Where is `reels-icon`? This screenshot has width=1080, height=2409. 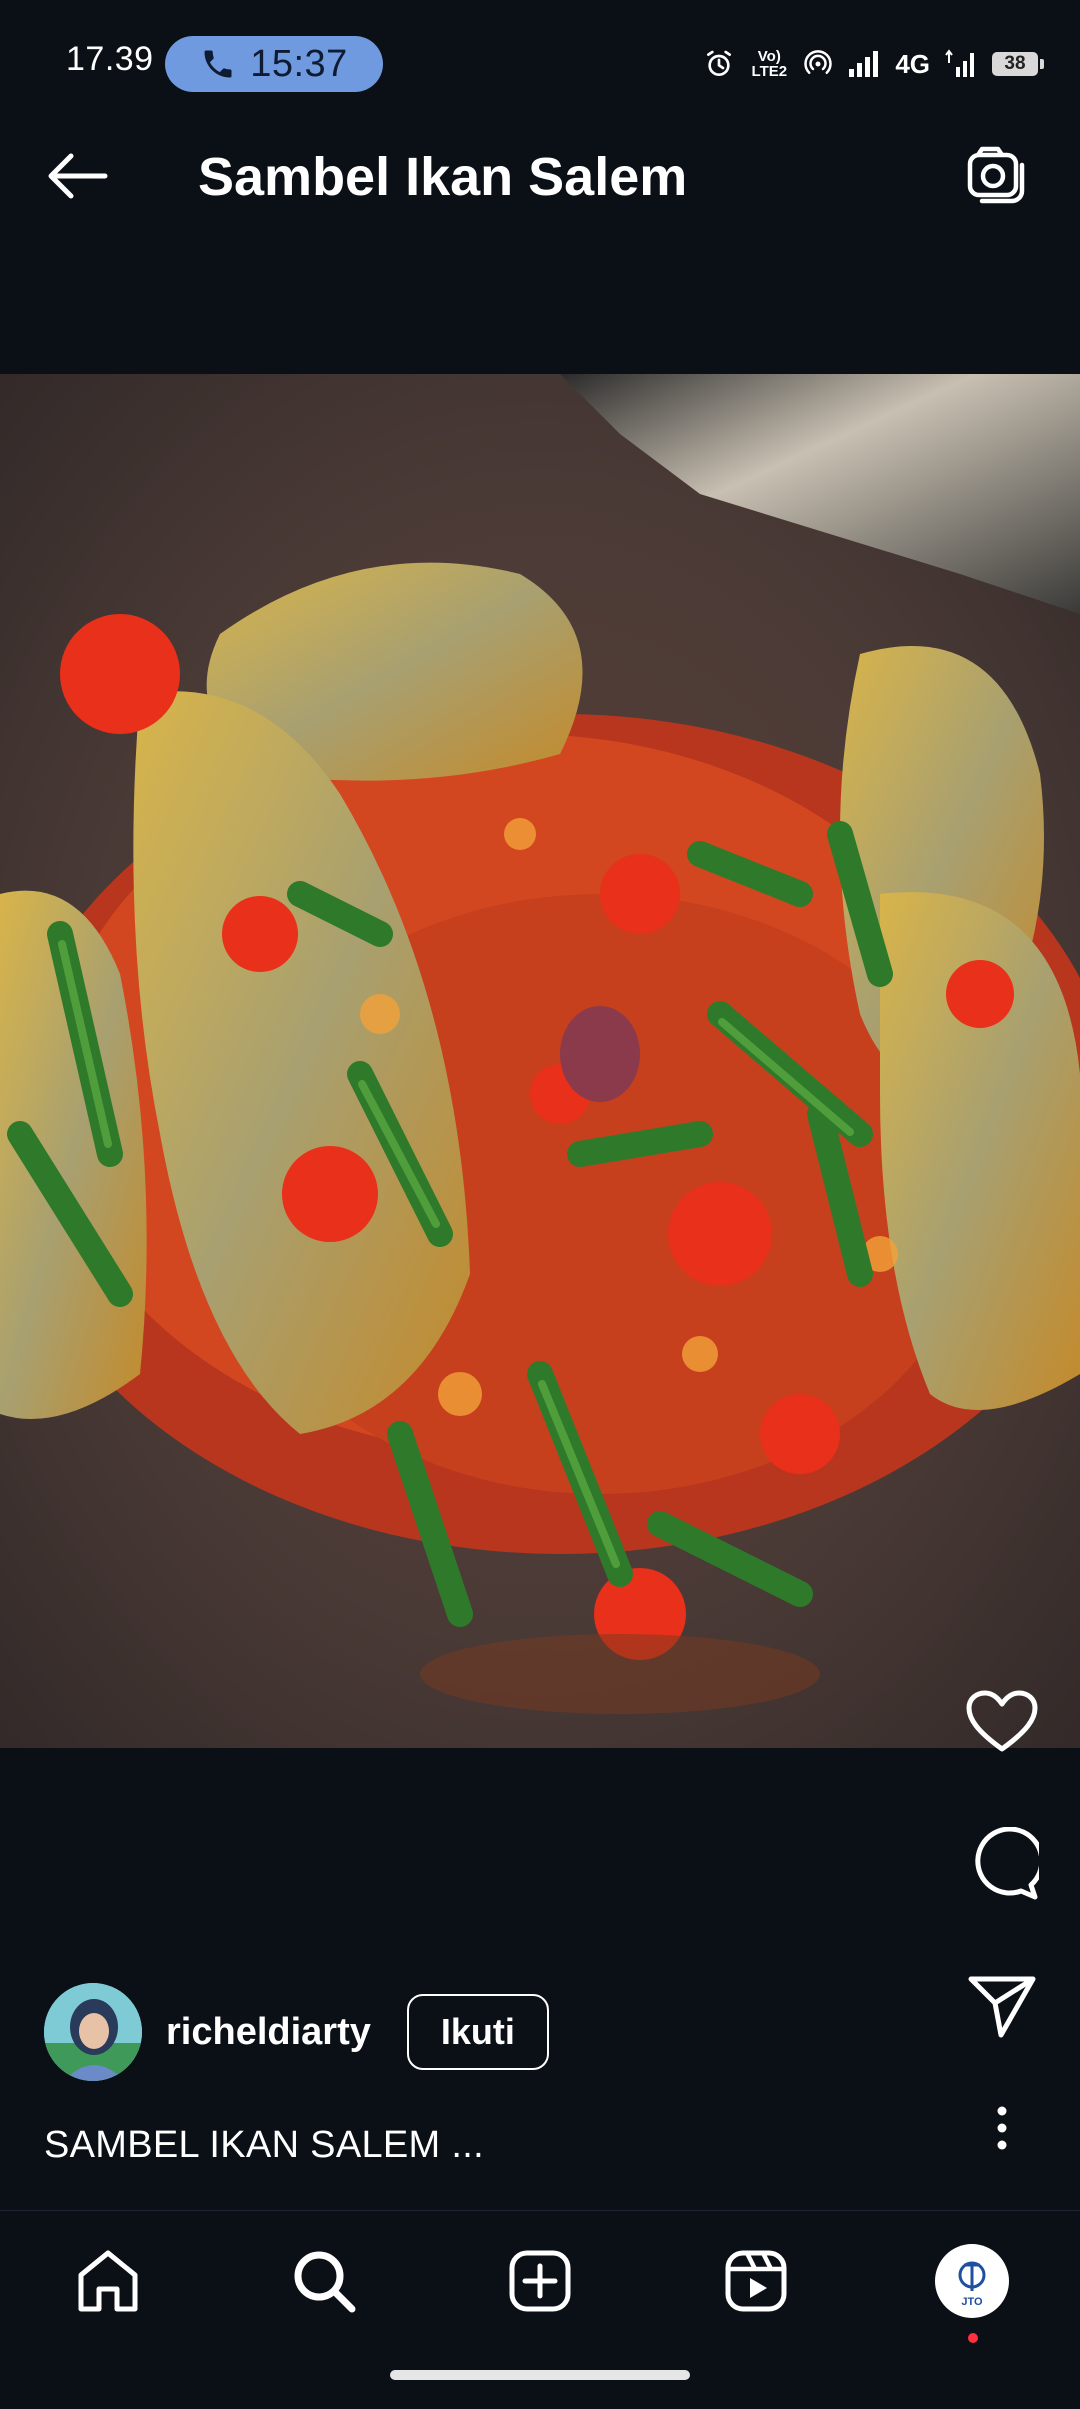
reels-icon is located at coordinates (756, 2281).